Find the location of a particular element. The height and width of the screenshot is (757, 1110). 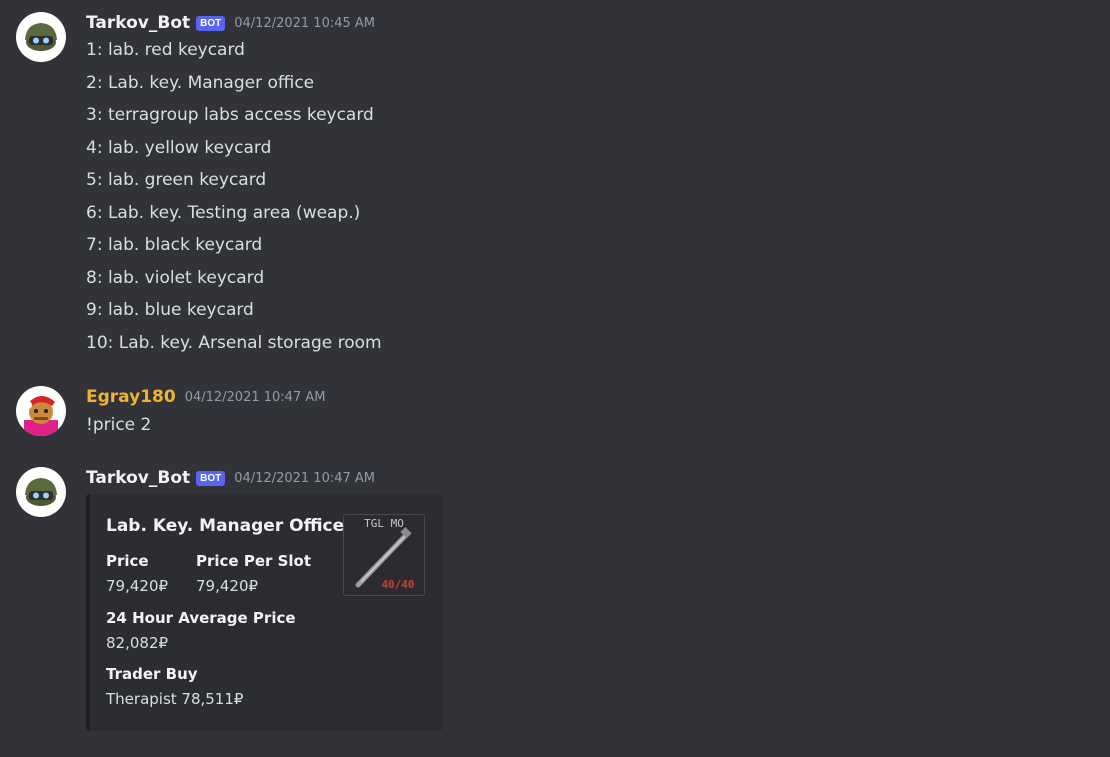

username: Egray180 is located at coordinates (131, 397).